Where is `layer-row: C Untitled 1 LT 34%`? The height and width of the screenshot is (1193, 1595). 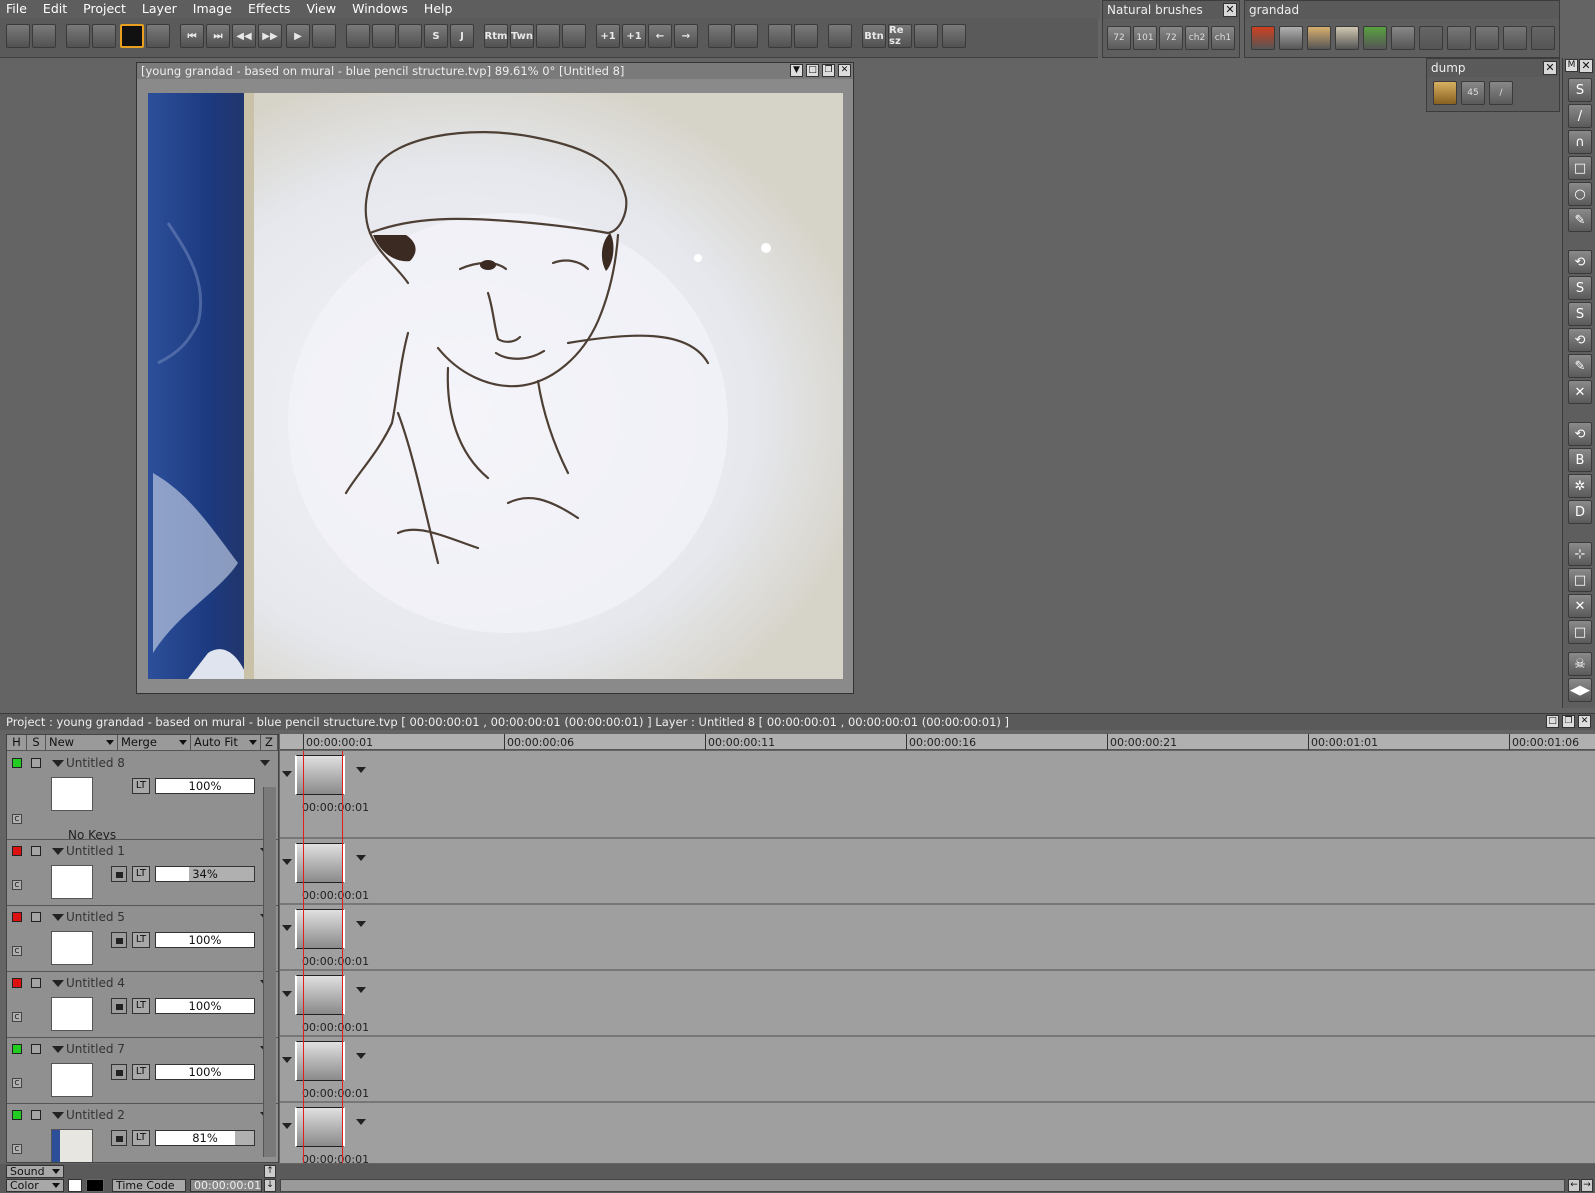 layer-row: C Untitled 1 LT 34% is located at coordinates (142, 873).